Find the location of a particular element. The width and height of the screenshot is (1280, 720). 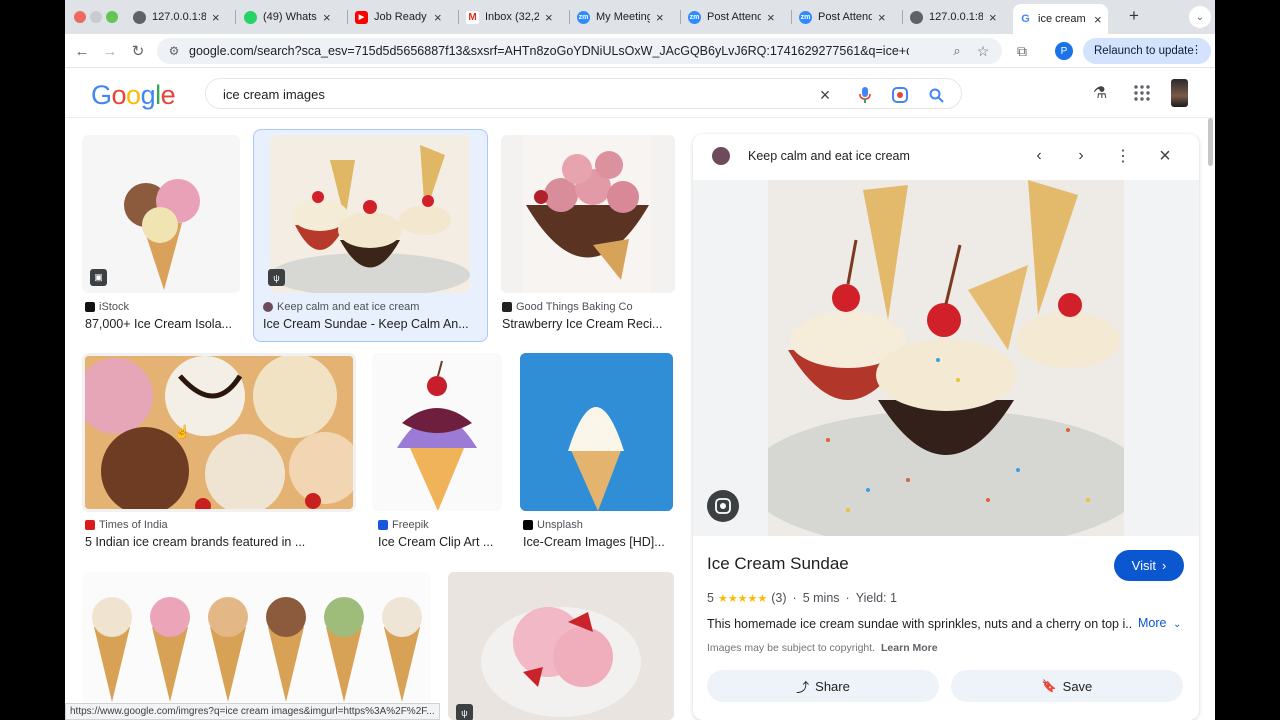

tab-search-button: ⌄ is located at coordinates (1200, 17).